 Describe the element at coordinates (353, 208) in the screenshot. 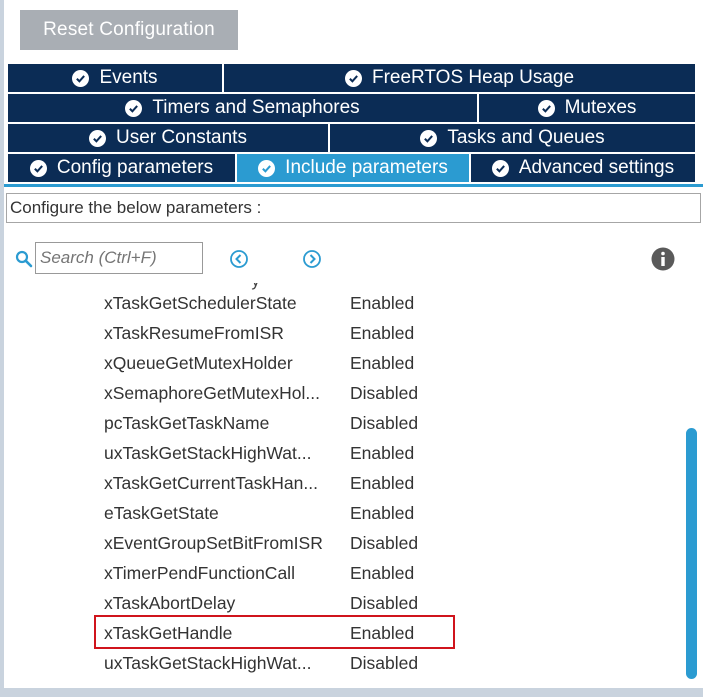

I see `configure-parameters-label: Configure the below parameters :` at that location.